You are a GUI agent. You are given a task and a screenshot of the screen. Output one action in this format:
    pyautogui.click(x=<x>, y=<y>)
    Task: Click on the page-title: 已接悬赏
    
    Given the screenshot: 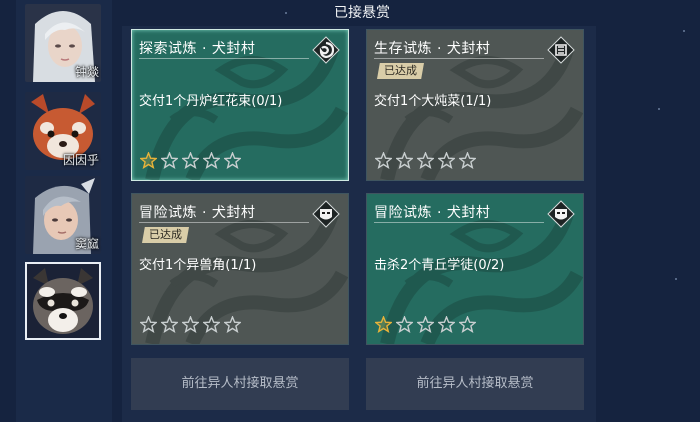 What is the action you would take?
    pyautogui.click(x=362, y=13)
    